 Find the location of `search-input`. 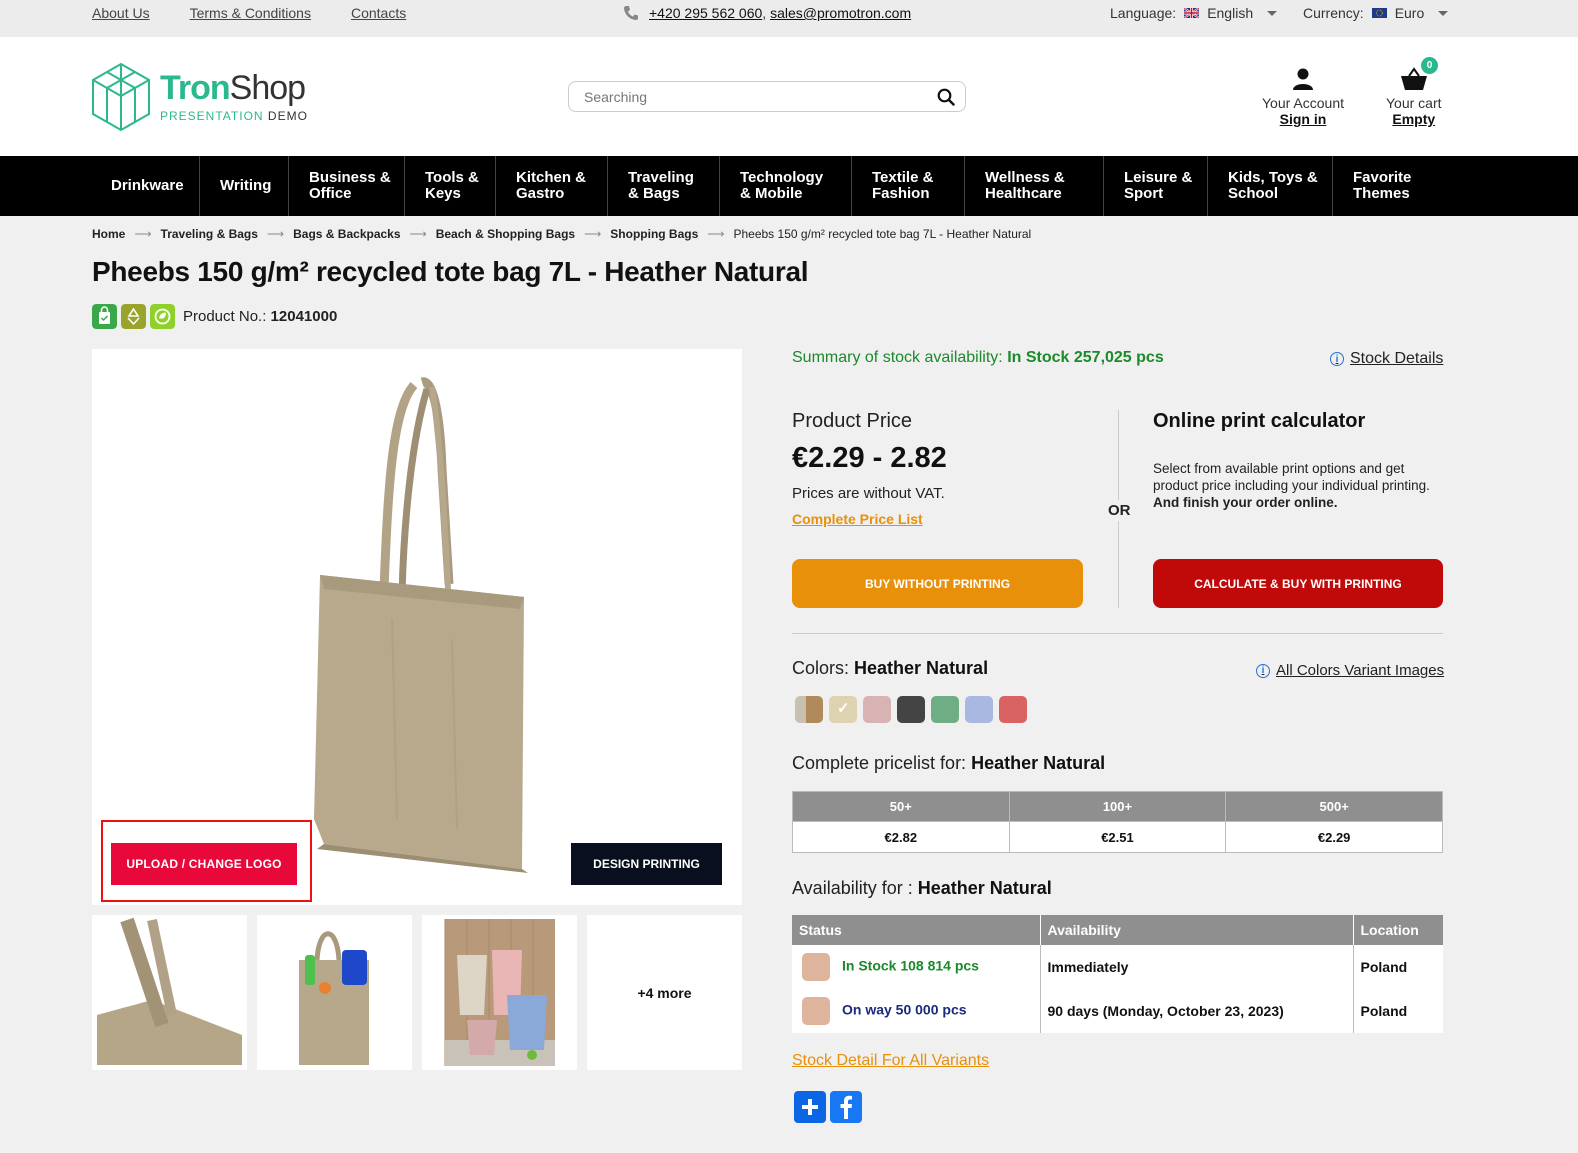

search-input is located at coordinates (760, 96).